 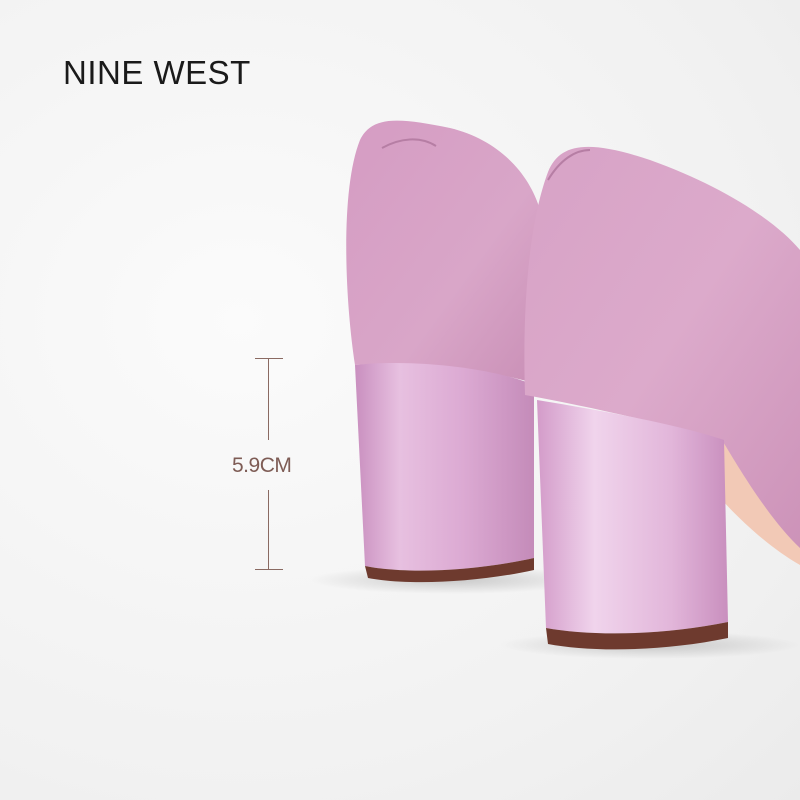 I want to click on measure-bottom-cap, so click(x=269, y=569).